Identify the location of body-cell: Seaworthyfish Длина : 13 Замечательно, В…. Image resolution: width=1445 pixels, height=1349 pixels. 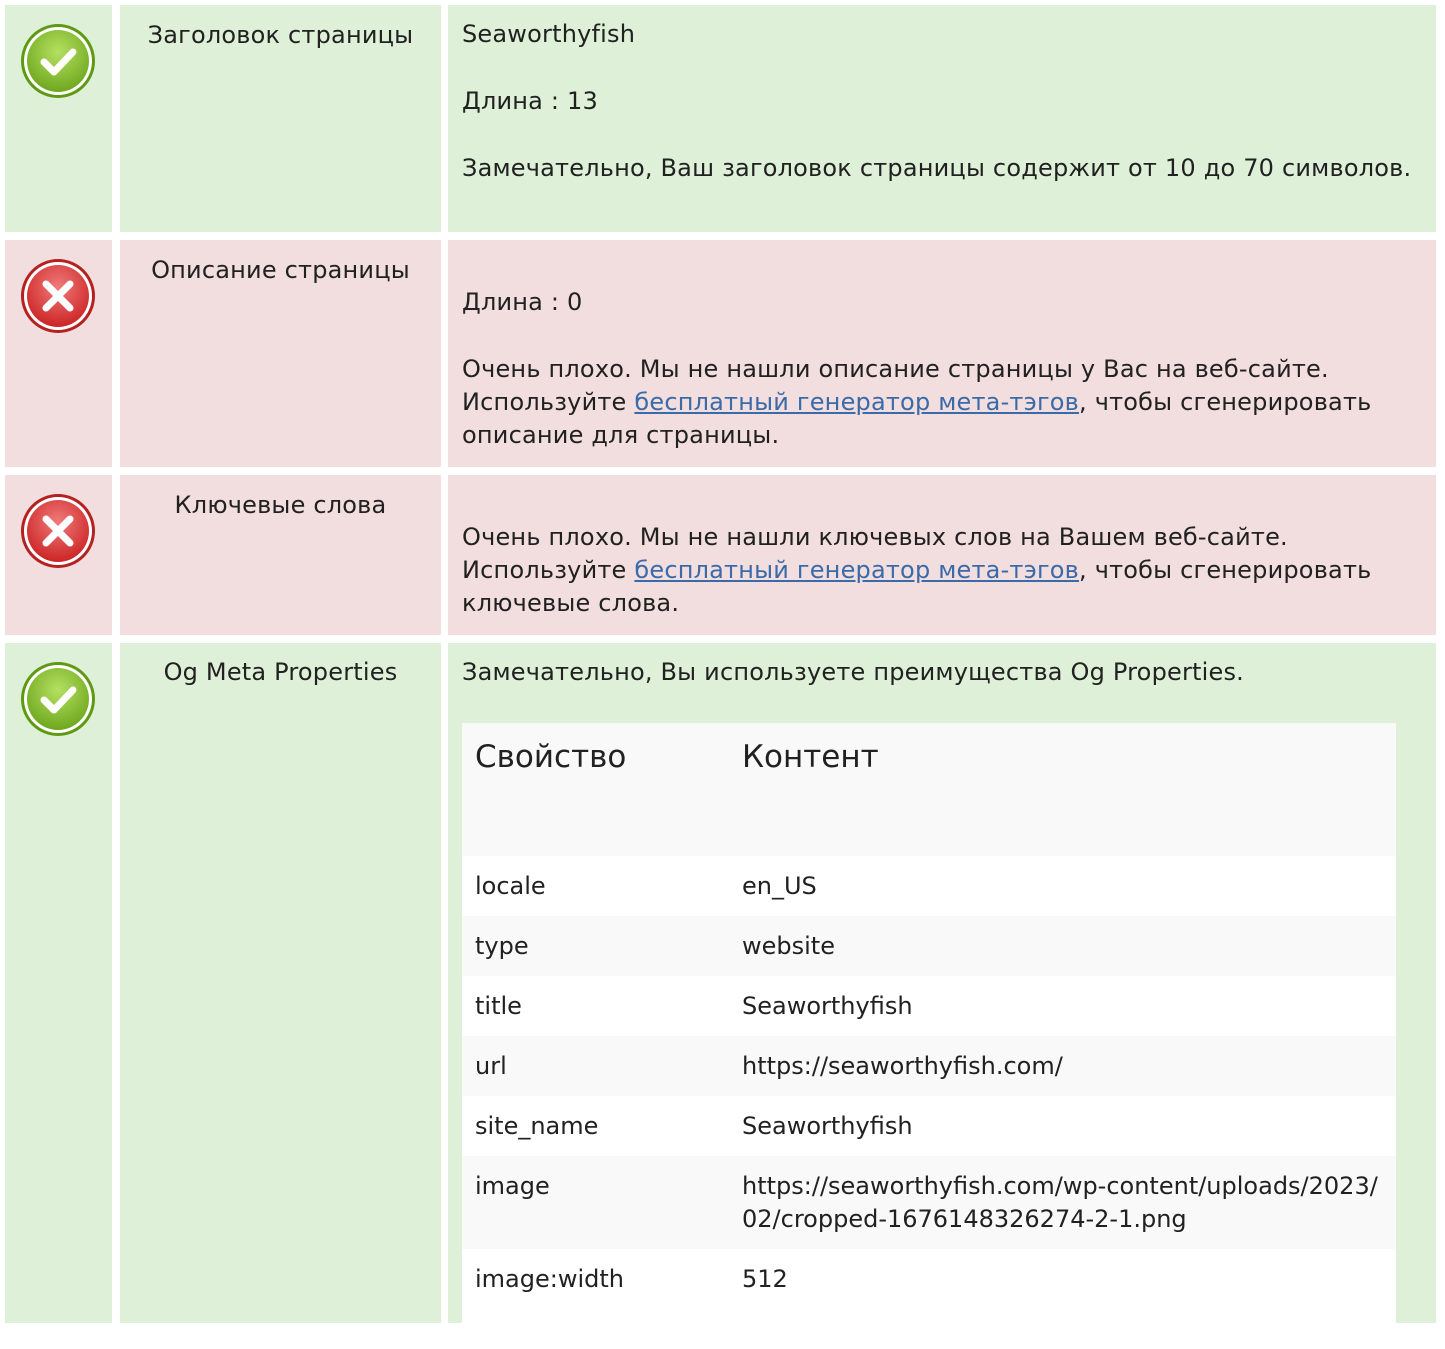
(942, 118).